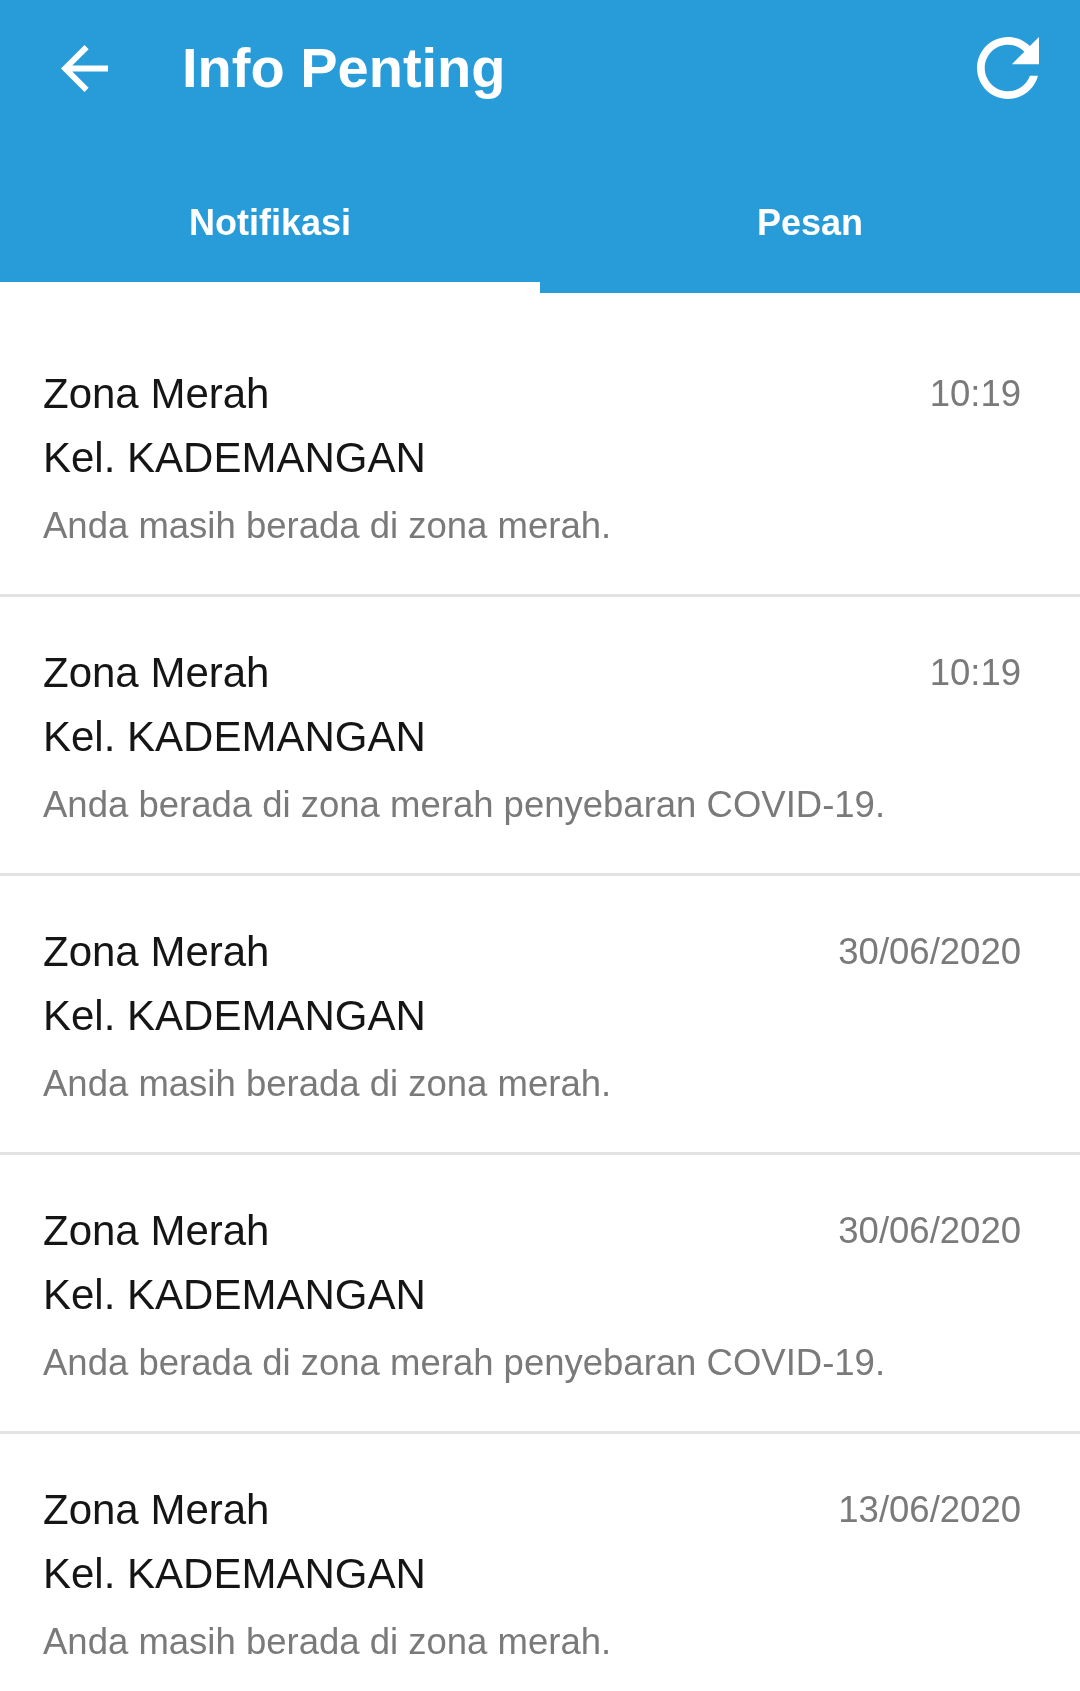  Describe the element at coordinates (929, 1510) in the screenshot. I see `notification-time: 13/06/2020` at that location.